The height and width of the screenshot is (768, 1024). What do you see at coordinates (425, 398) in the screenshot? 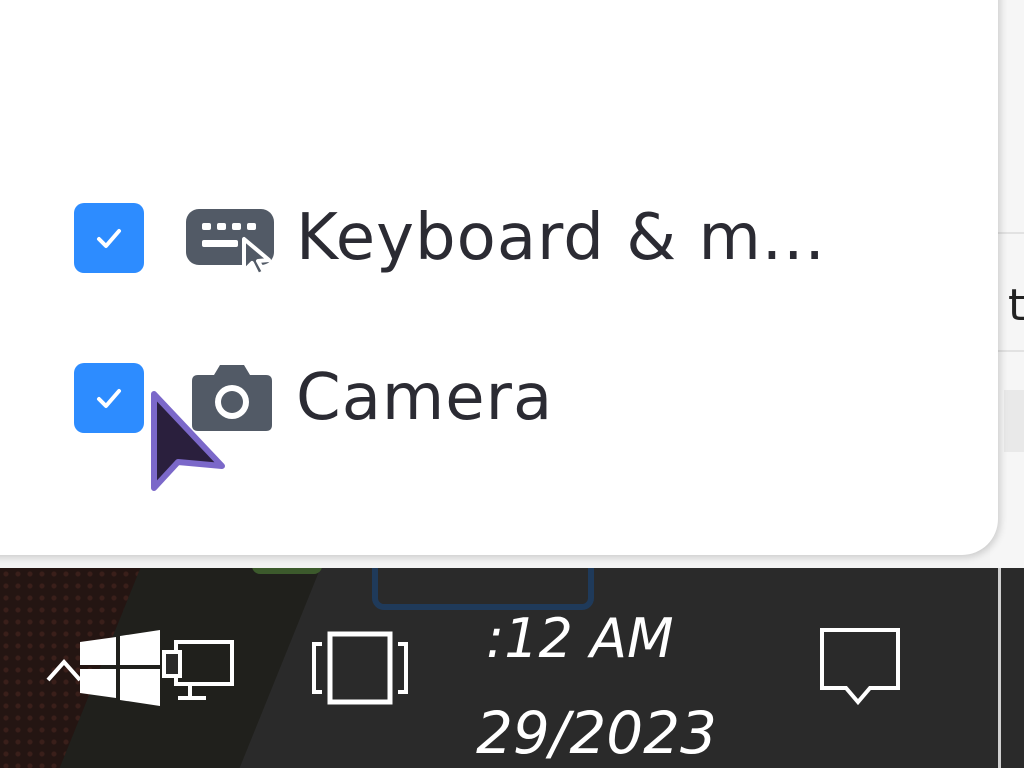
I see `camera-label: Camera` at bounding box center [425, 398].